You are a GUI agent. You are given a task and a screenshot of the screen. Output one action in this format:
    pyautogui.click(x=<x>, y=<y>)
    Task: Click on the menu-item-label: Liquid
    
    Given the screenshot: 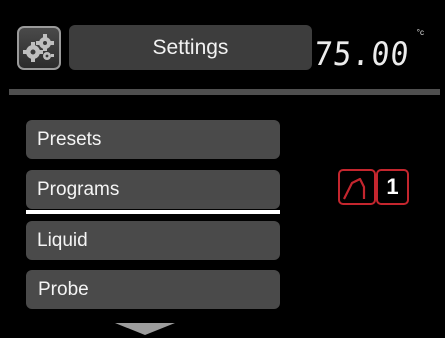 What is the action you would take?
    pyautogui.click(x=62, y=240)
    